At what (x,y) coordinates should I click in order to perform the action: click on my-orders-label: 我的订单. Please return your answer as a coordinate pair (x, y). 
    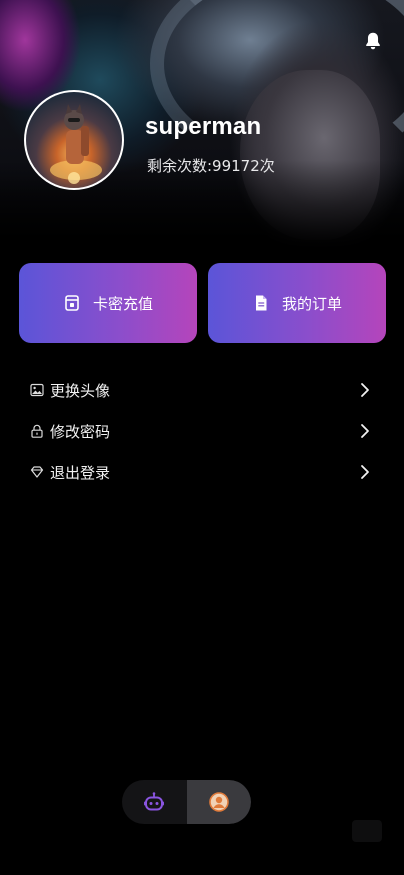
    Looking at the image, I should click on (311, 303).